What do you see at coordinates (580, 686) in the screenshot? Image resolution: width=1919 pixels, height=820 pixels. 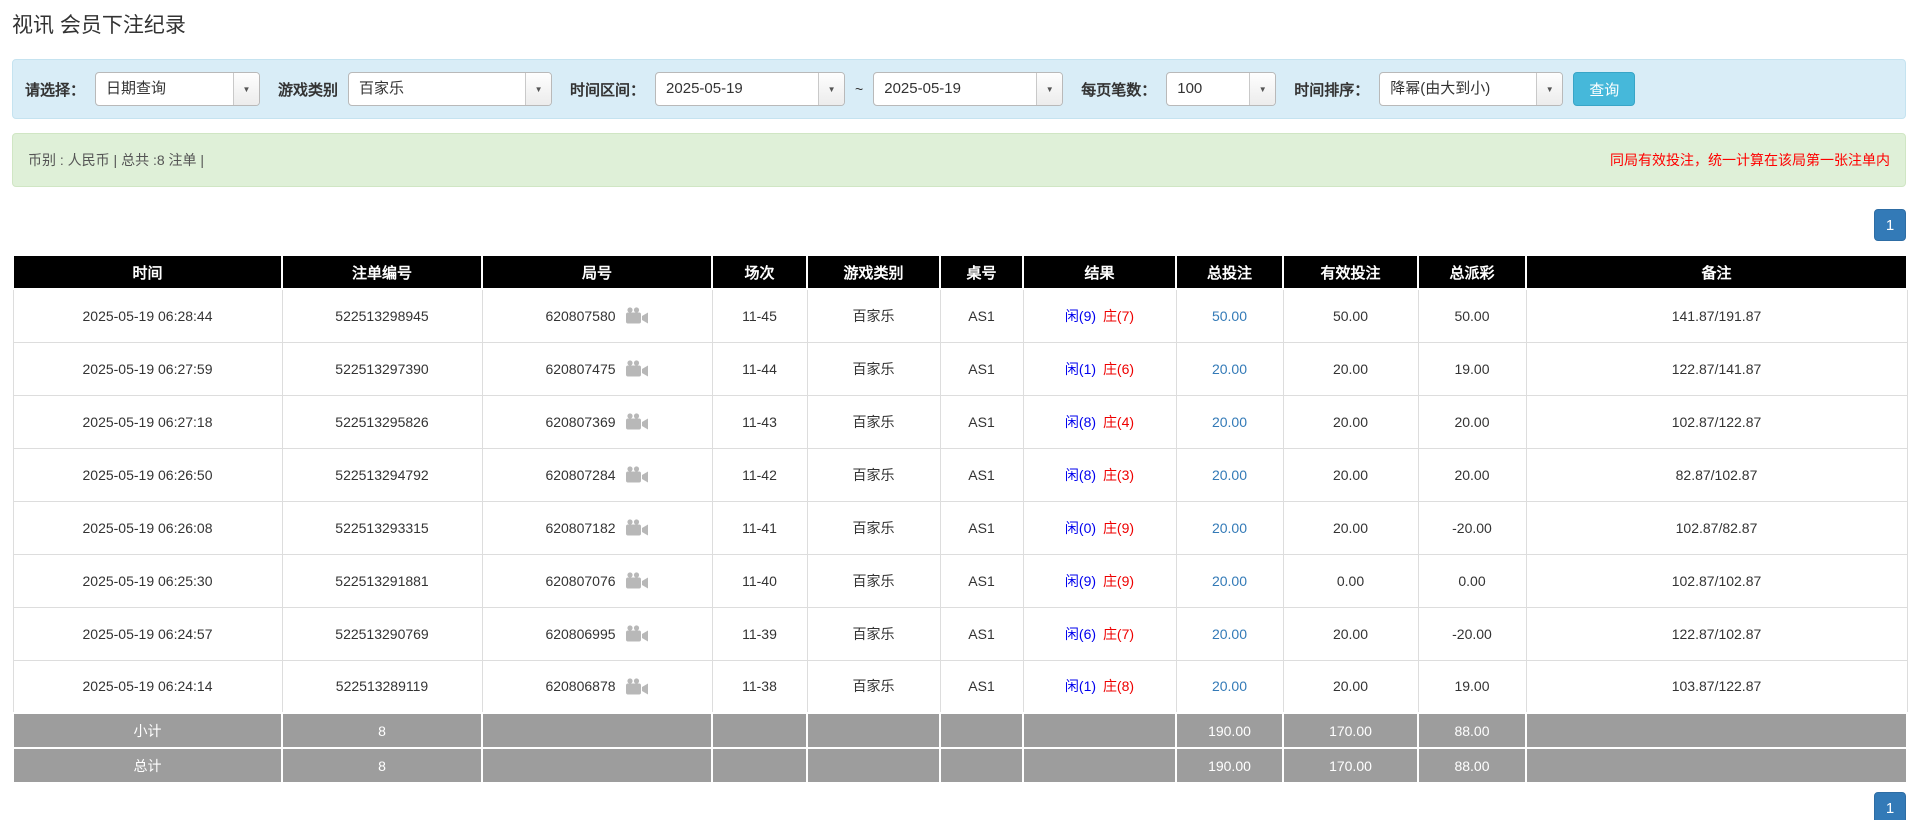 I see `round-number: 620806878` at bounding box center [580, 686].